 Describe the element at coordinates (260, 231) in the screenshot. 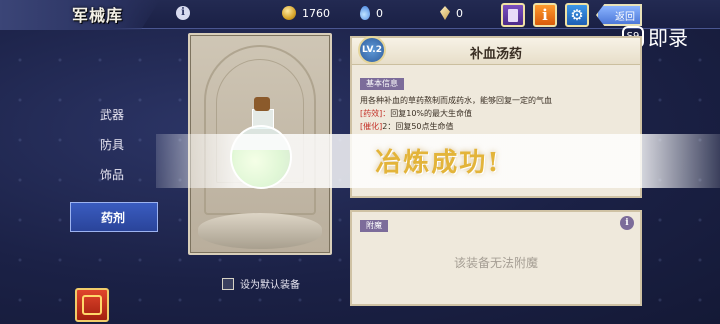

I see `pedestal` at that location.